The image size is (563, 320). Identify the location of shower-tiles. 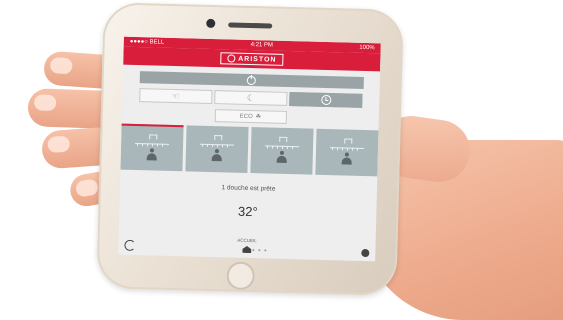
(249, 150).